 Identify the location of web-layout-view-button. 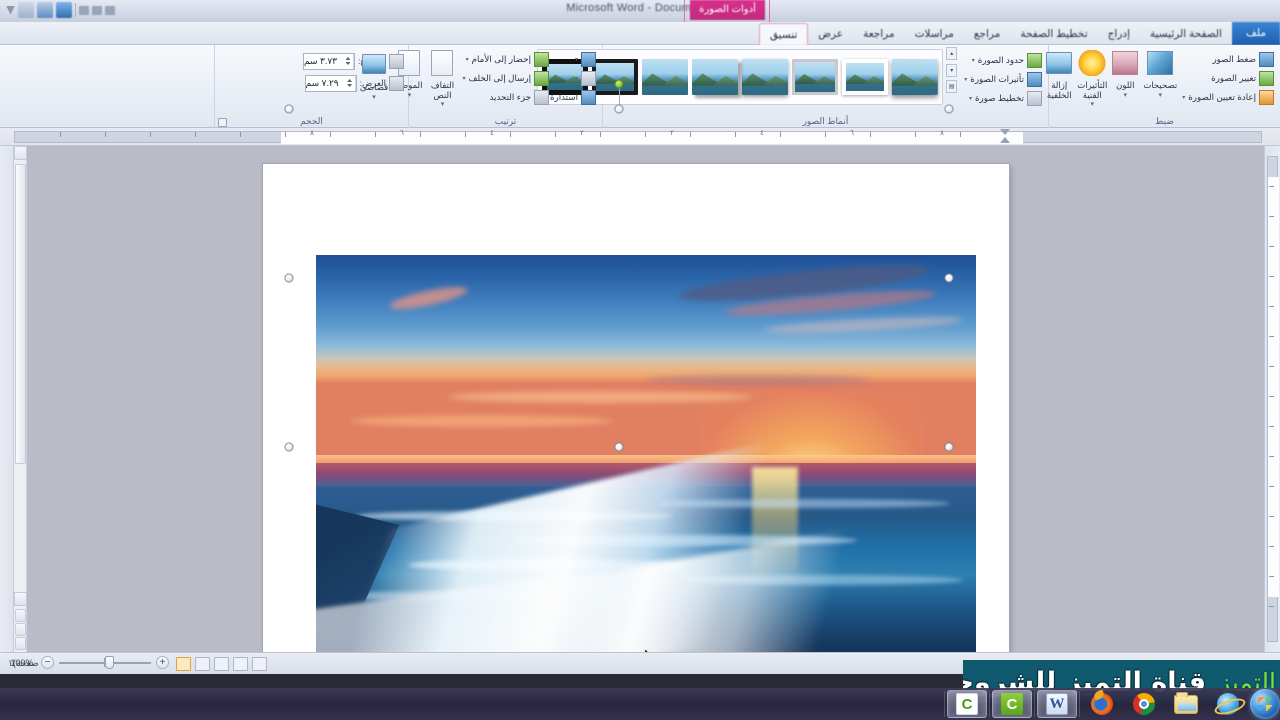
(221, 664).